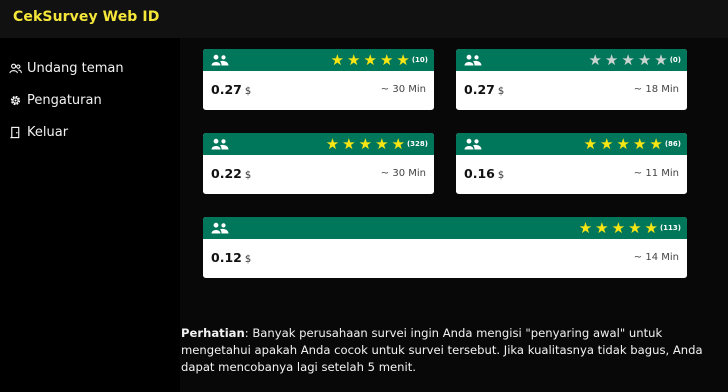 The image size is (728, 392). I want to click on rating-stars: ★ ★ ★ ★ ★ (0), so click(633, 60).